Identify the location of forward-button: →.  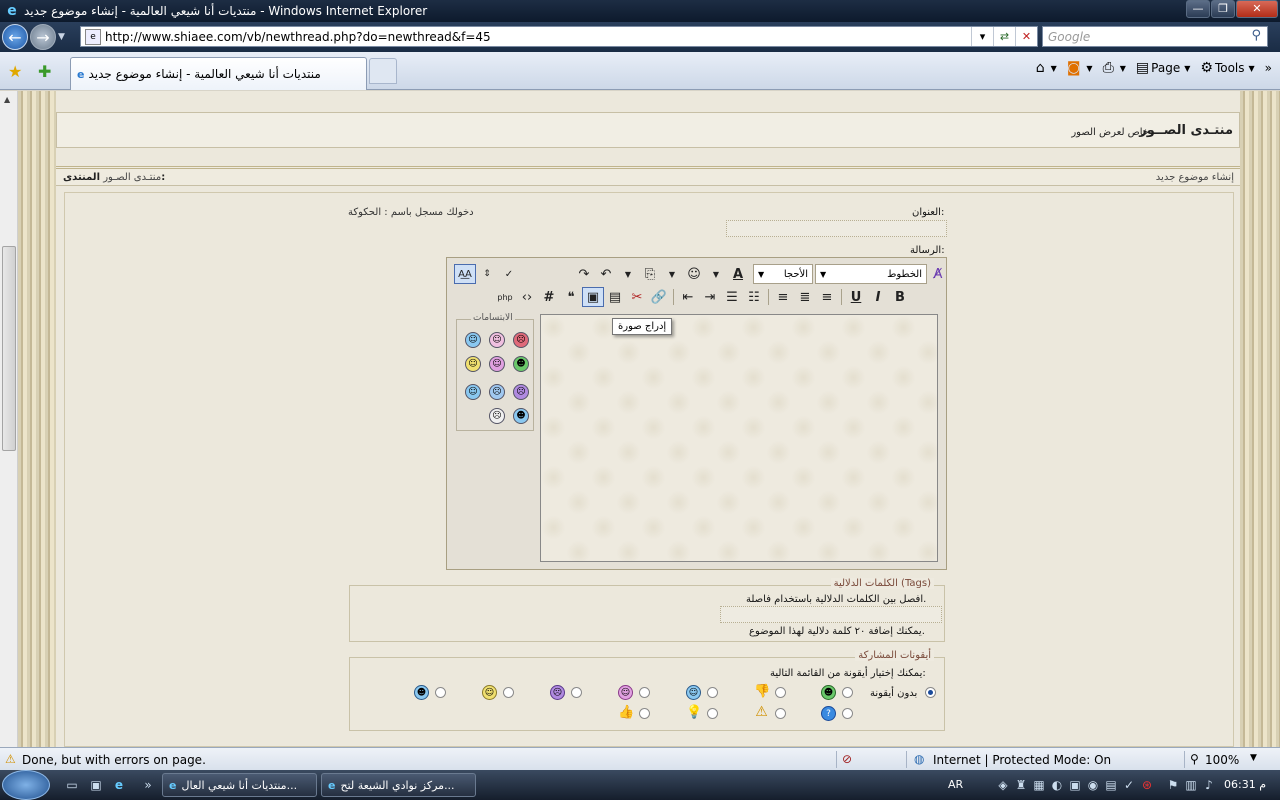
(43, 37).